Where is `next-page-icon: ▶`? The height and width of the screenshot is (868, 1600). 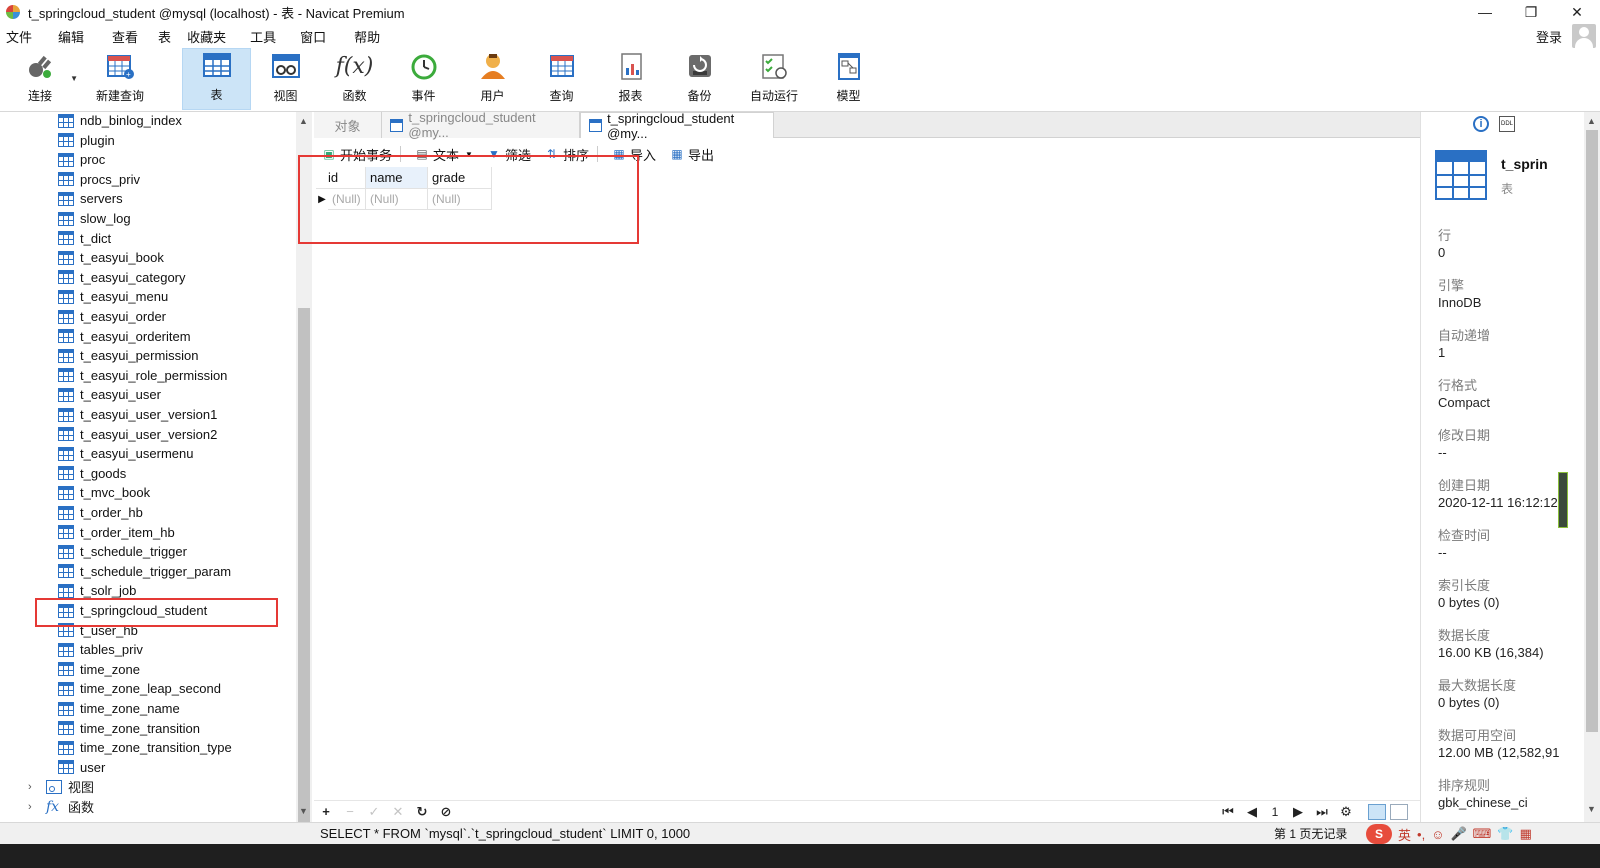
next-page-icon: ▶ is located at coordinates (1298, 812).